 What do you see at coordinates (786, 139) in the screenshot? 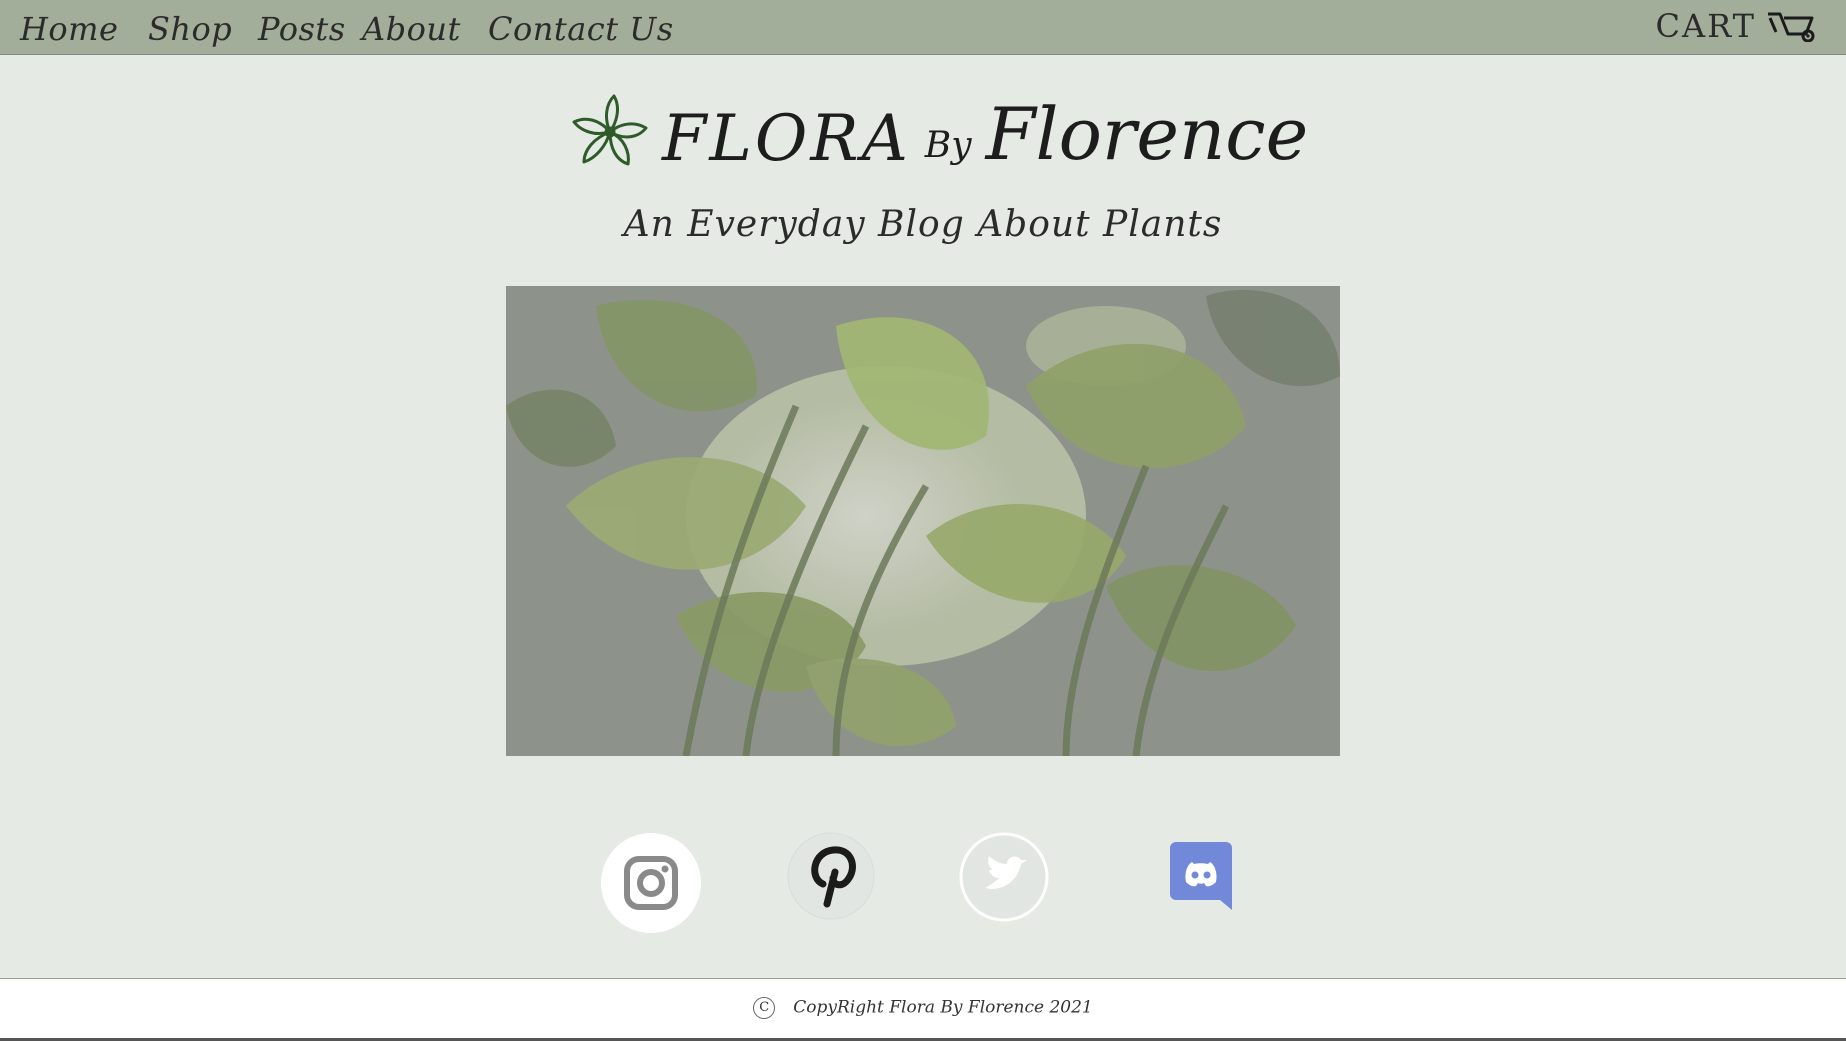
I see `logo-flora-text: FLORA` at bounding box center [786, 139].